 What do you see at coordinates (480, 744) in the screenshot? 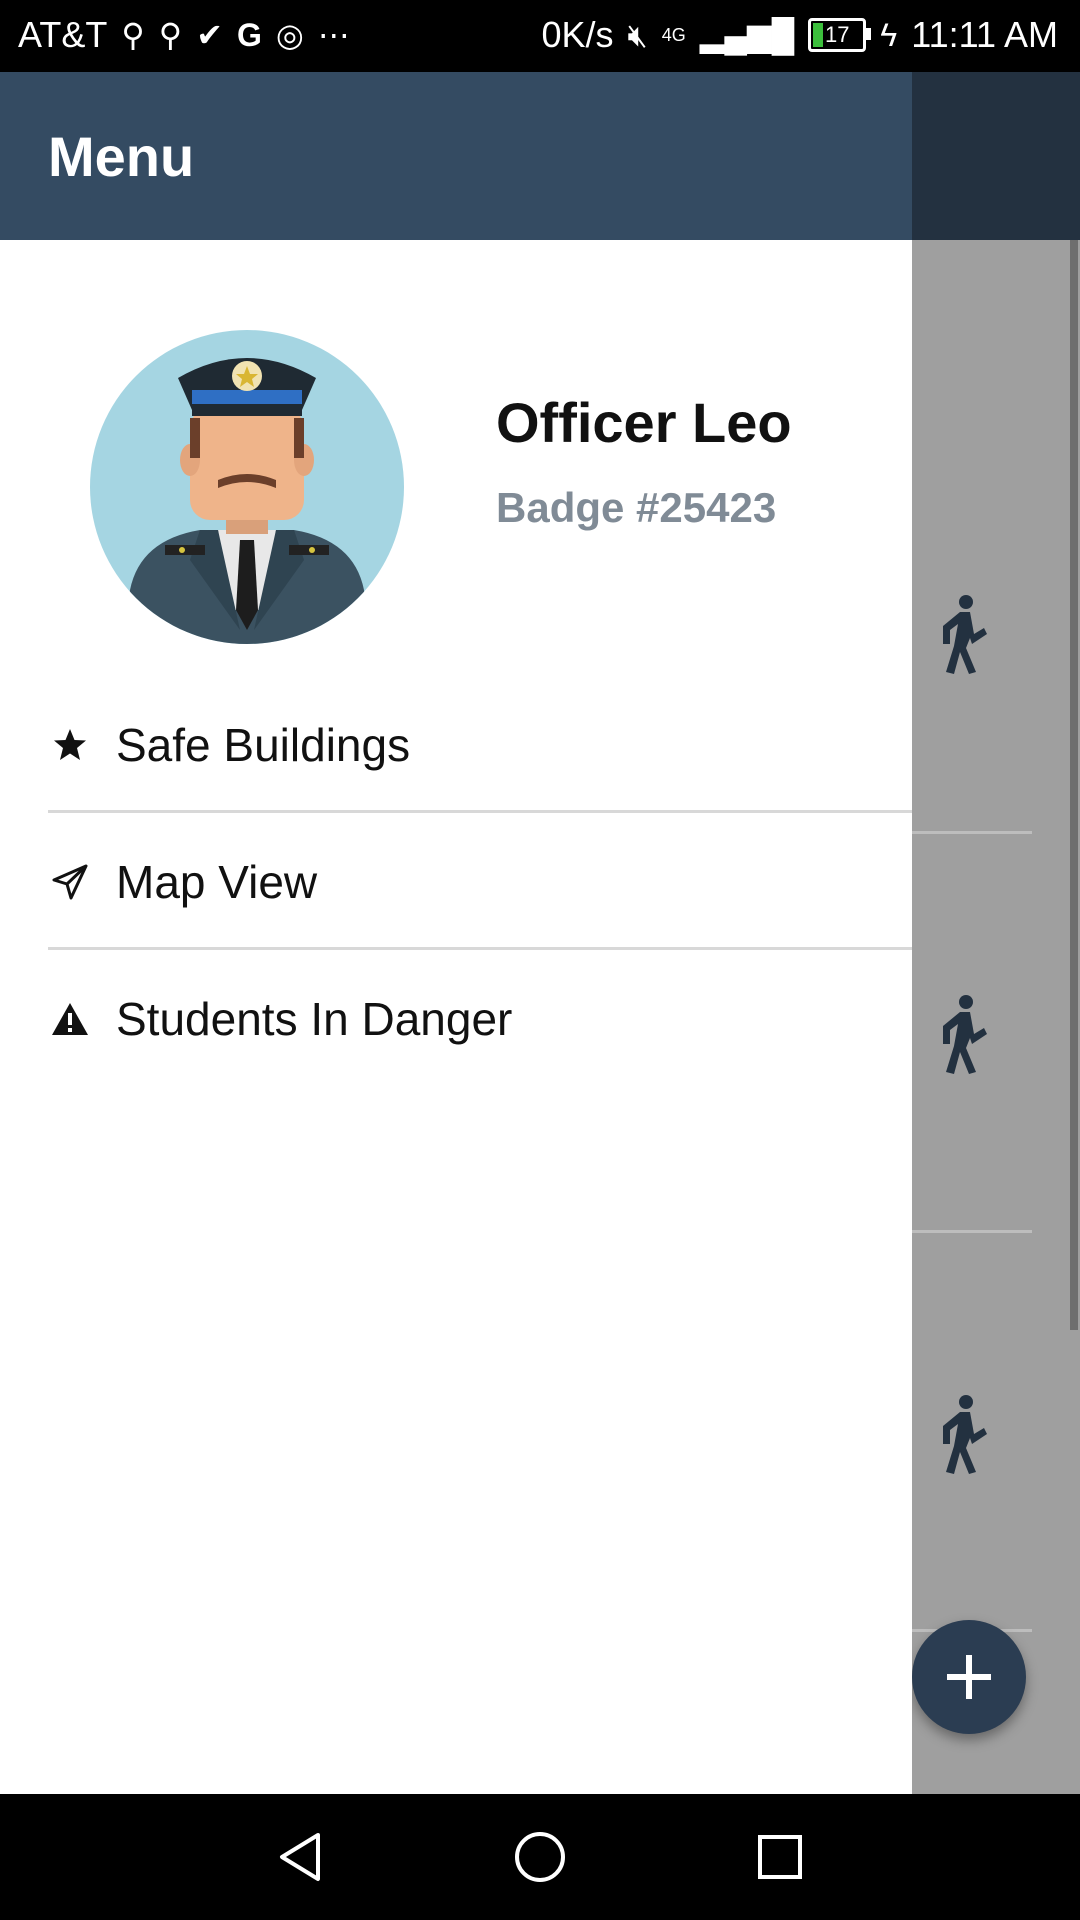
I see `menu-item-safe-buildings: Safe Buildings` at bounding box center [480, 744].